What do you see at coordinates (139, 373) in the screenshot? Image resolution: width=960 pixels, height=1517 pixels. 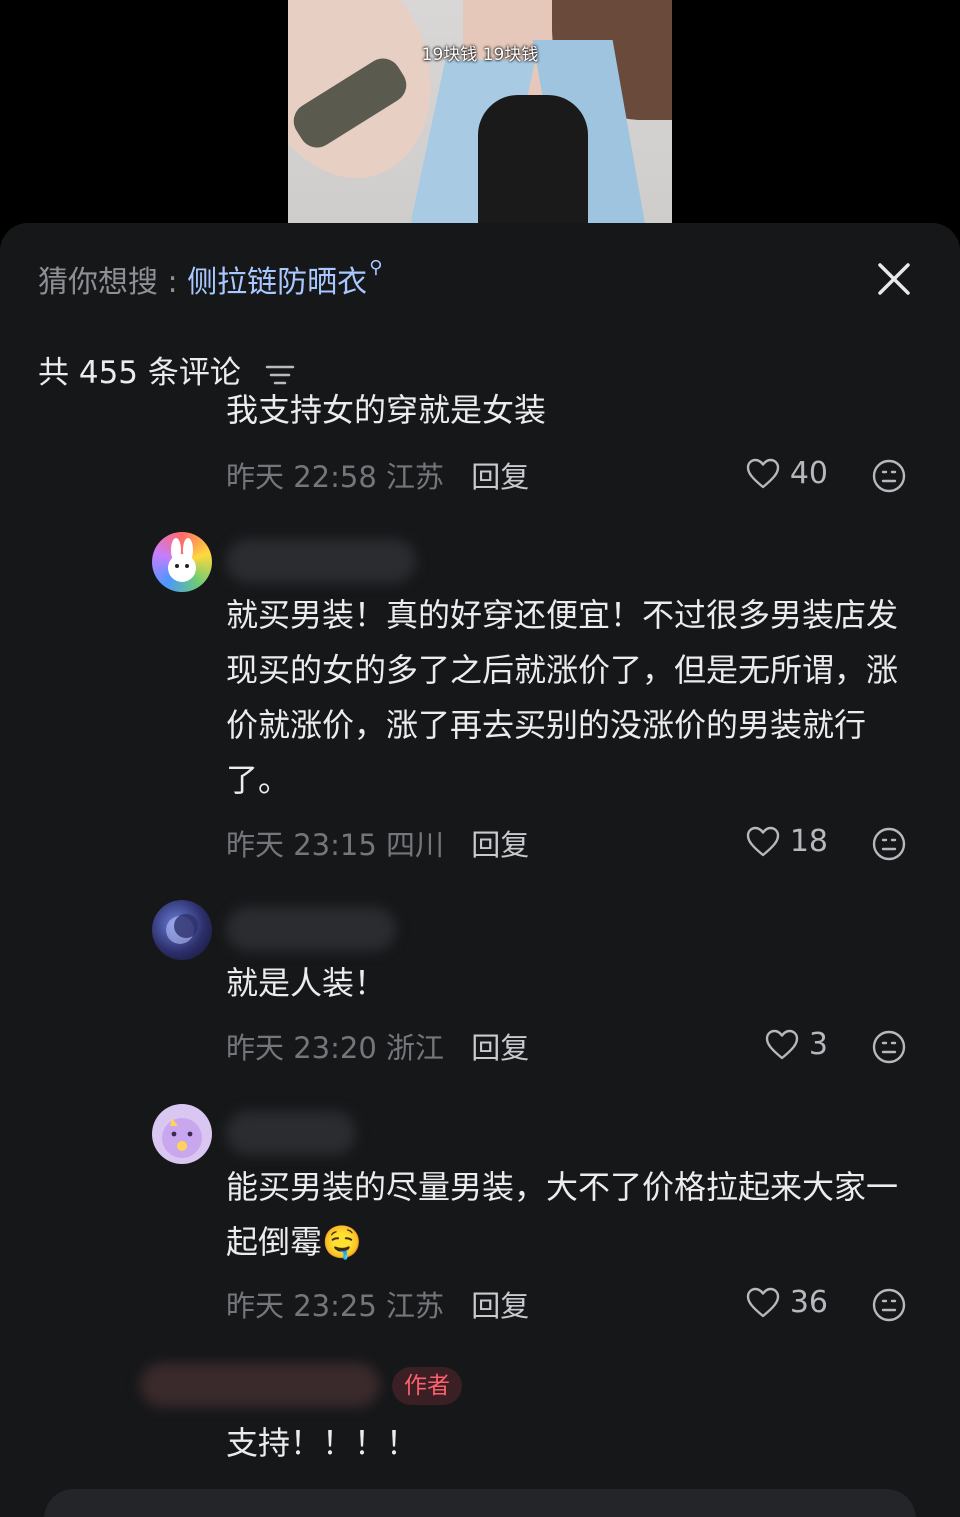 I see `comment-count-text: 共 455 条评论` at bounding box center [139, 373].